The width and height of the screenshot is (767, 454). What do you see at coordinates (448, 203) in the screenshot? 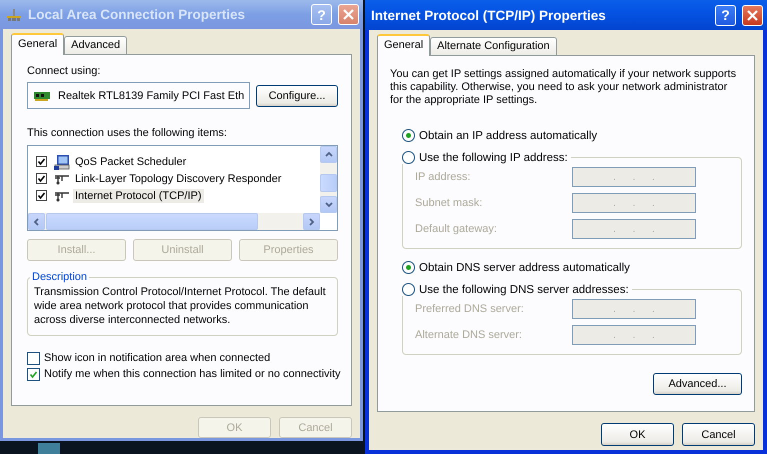
I see `field-label: Subnet mask:` at bounding box center [448, 203].